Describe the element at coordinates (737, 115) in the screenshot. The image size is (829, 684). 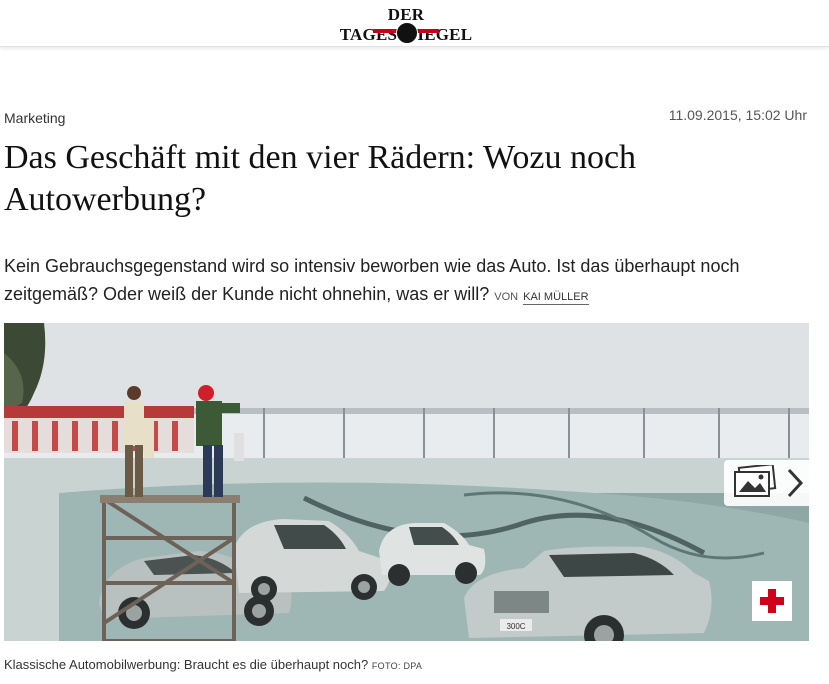
I see `article-date: 11.09.2015, 15:02 Uhr` at that location.